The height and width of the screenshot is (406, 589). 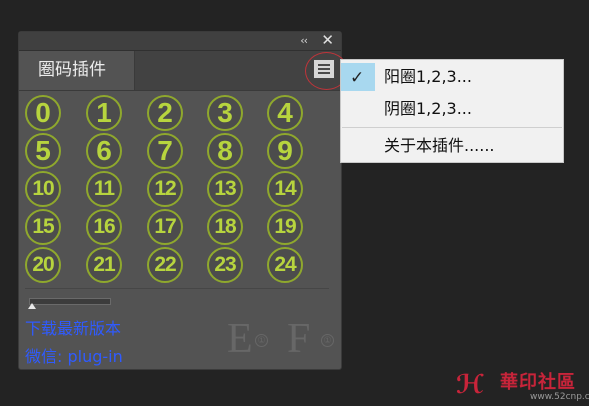 I want to click on panel-menu-button, so click(x=324, y=69).